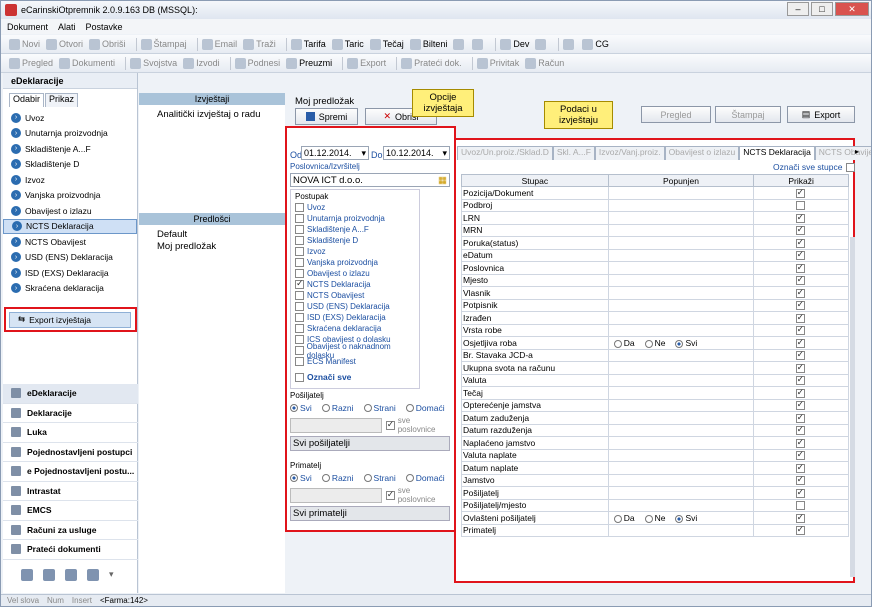 This screenshot has height=611, width=876. Describe the element at coordinates (379, 408) in the screenshot. I see `posiljatelj-radio-strani: Strani` at that location.